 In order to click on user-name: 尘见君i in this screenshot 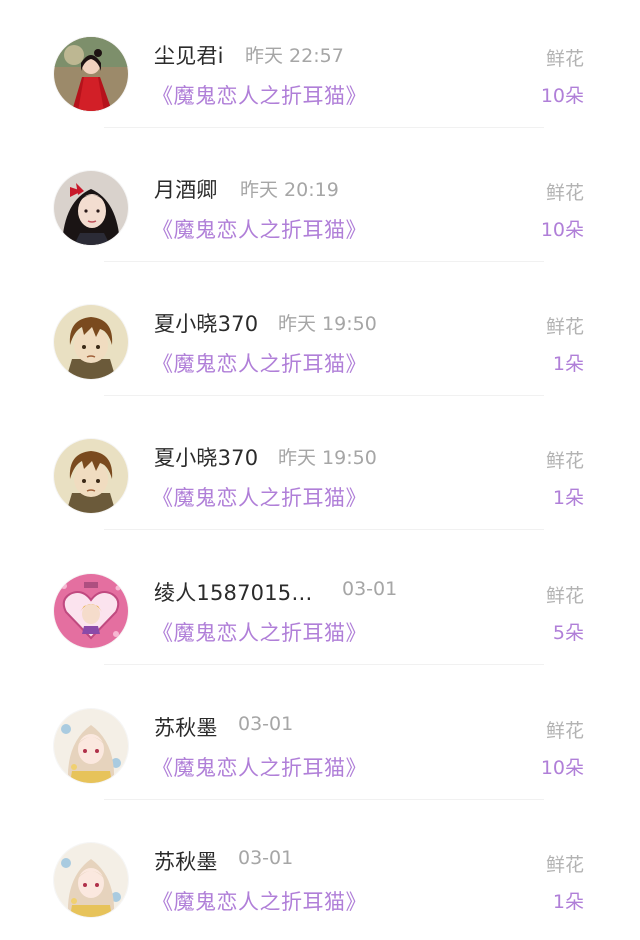, I will do `click(189, 55)`.